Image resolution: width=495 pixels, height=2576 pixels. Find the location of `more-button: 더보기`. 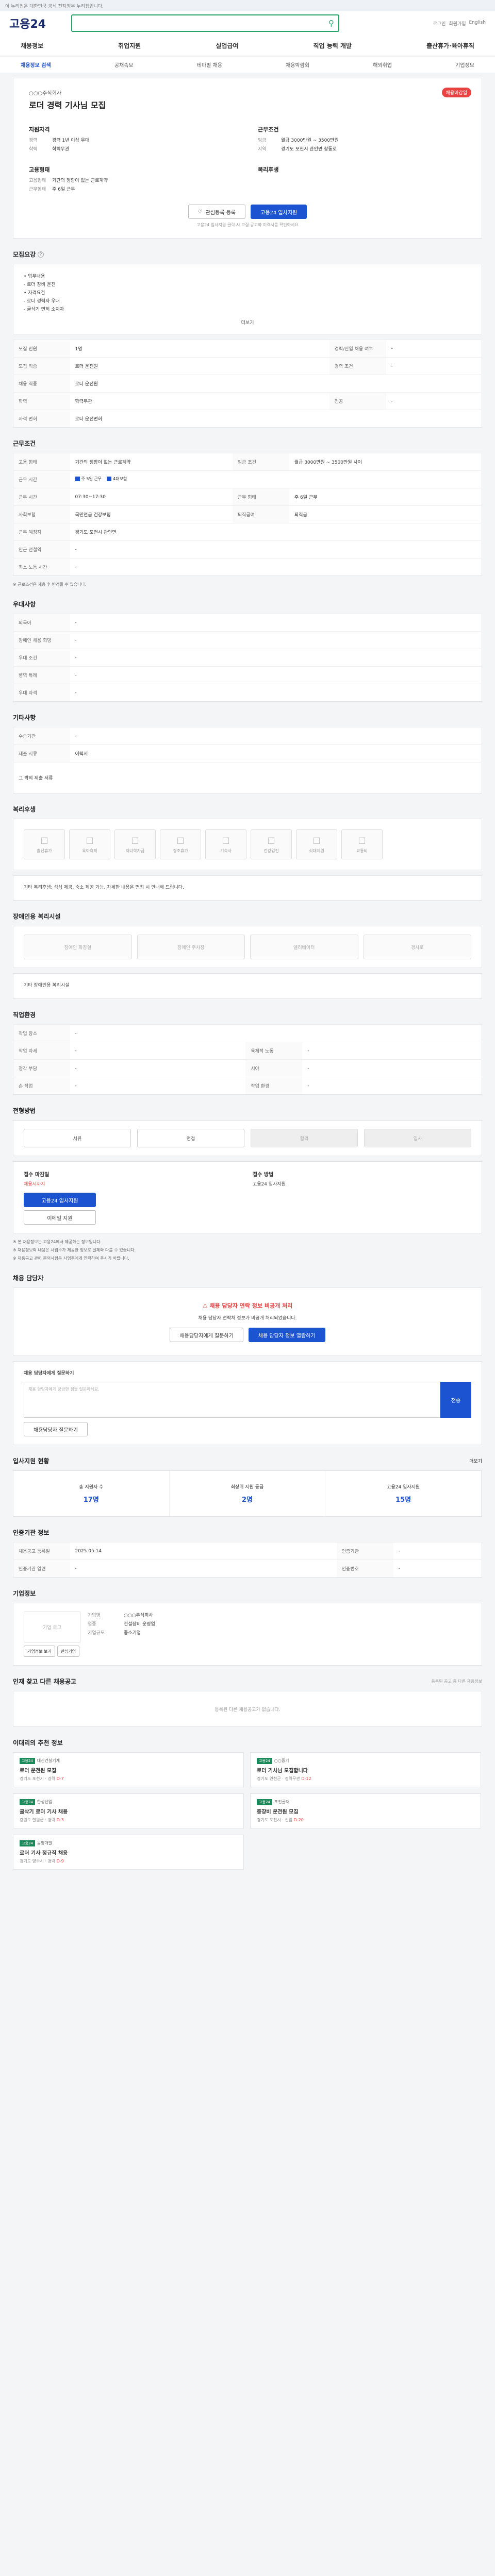

more-button: 더보기 is located at coordinates (247, 322).